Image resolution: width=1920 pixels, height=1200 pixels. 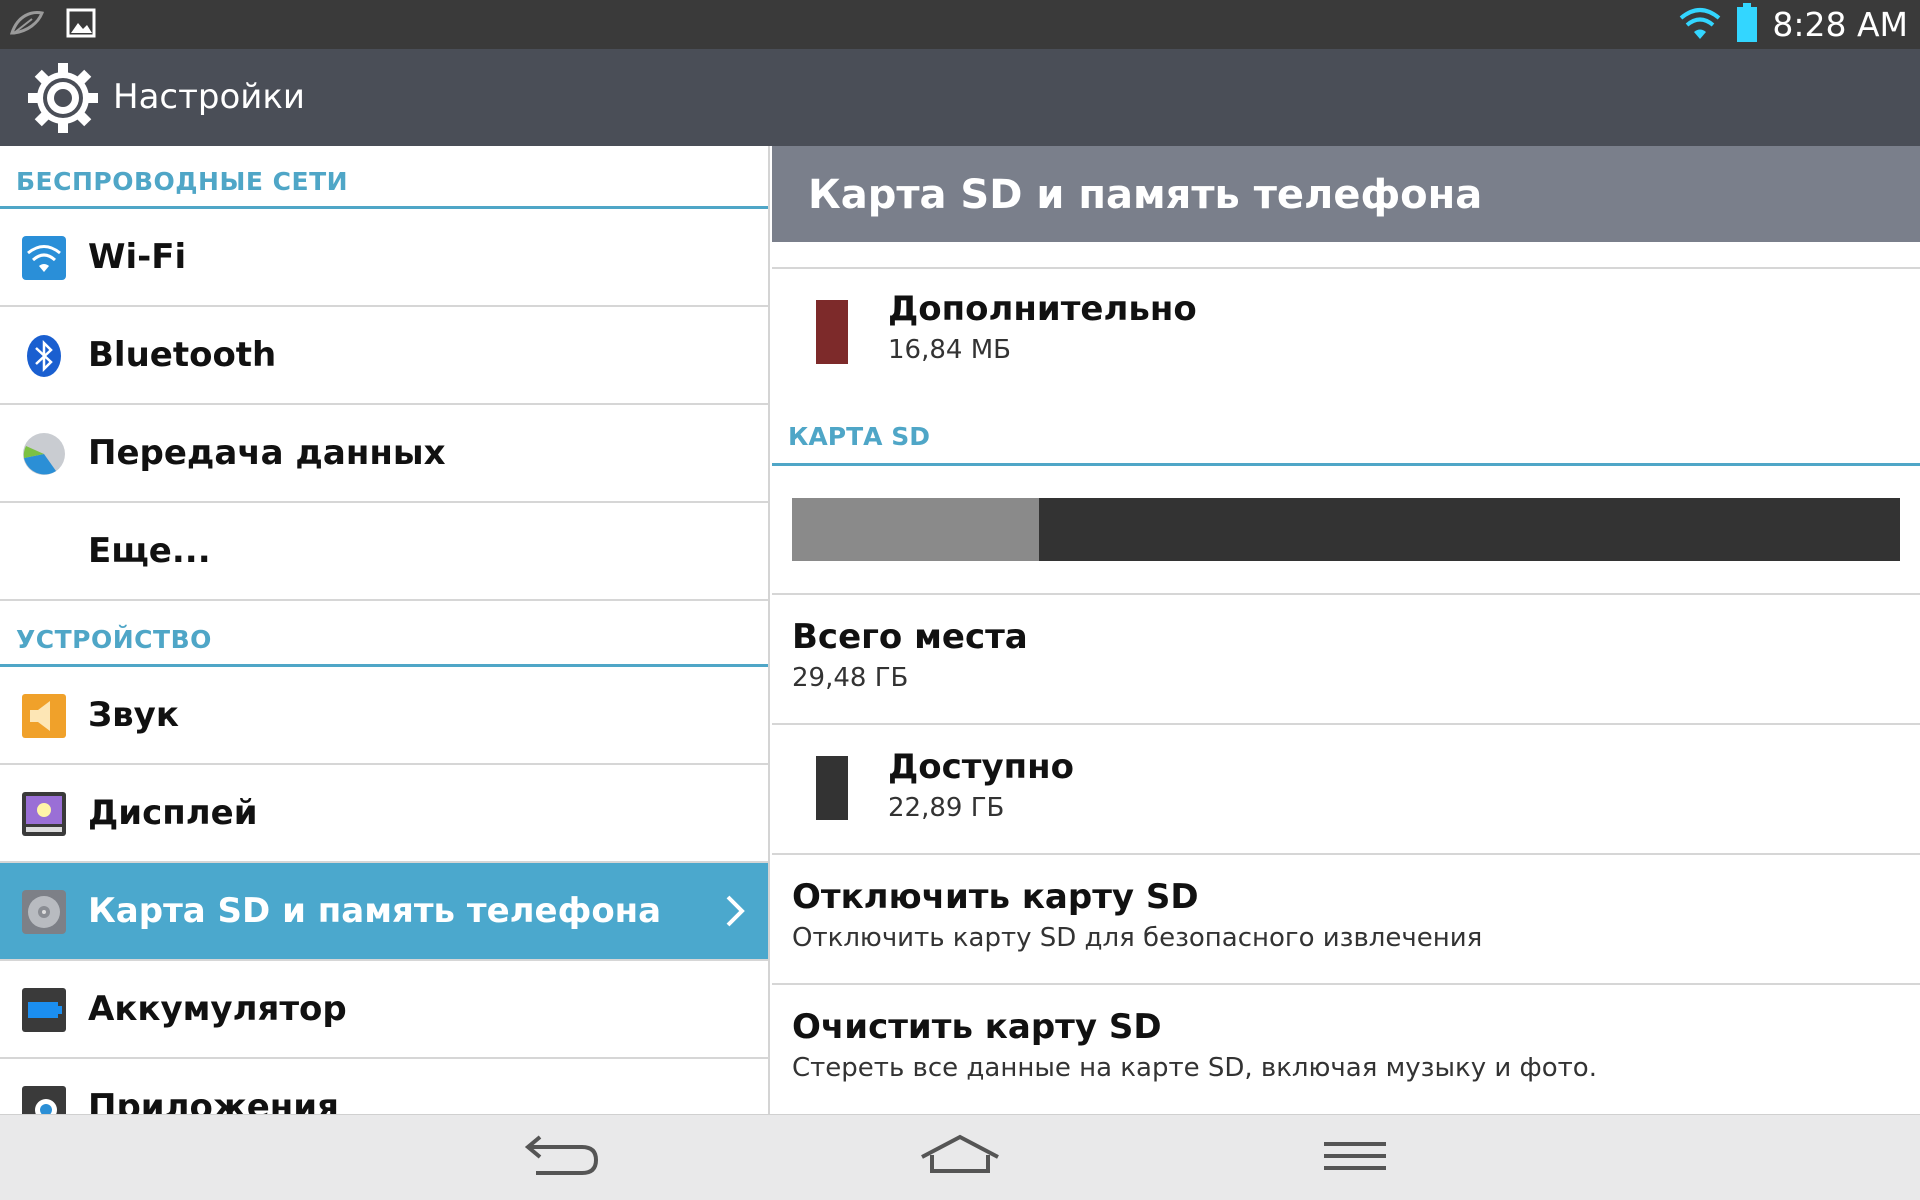 What do you see at coordinates (81, 25) in the screenshot?
I see `image-icon` at bounding box center [81, 25].